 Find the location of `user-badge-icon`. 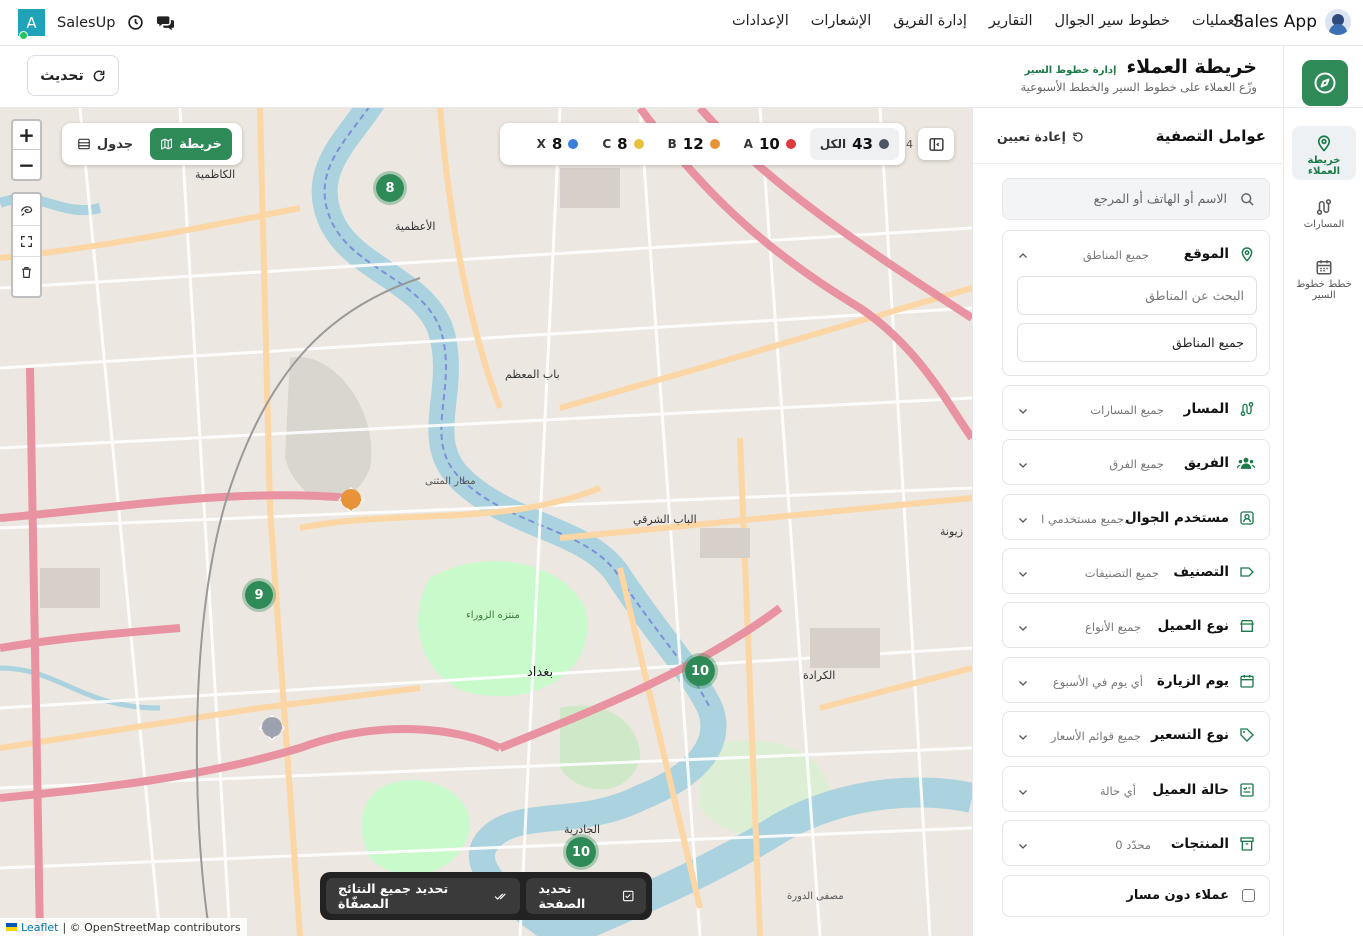

user-badge-icon is located at coordinates (1247, 520).